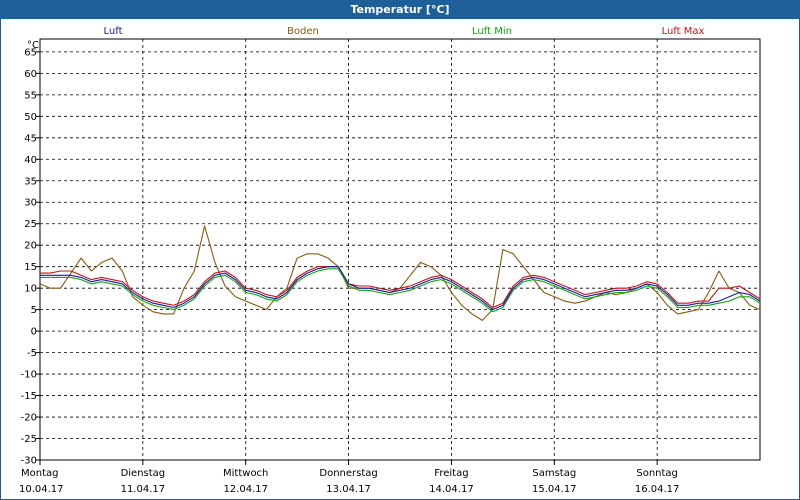  What do you see at coordinates (30, 289) in the screenshot?
I see `y-tick-label: 10` at bounding box center [30, 289].